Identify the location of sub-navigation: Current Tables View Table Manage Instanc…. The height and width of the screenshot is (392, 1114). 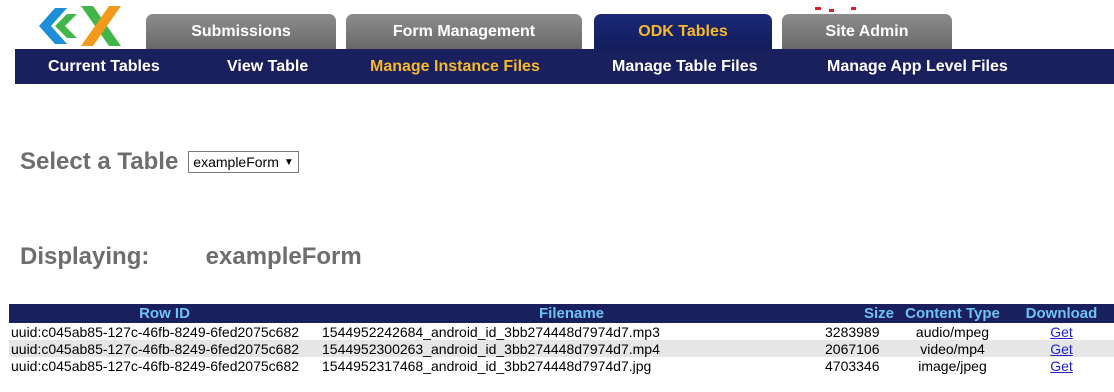
(564, 66).